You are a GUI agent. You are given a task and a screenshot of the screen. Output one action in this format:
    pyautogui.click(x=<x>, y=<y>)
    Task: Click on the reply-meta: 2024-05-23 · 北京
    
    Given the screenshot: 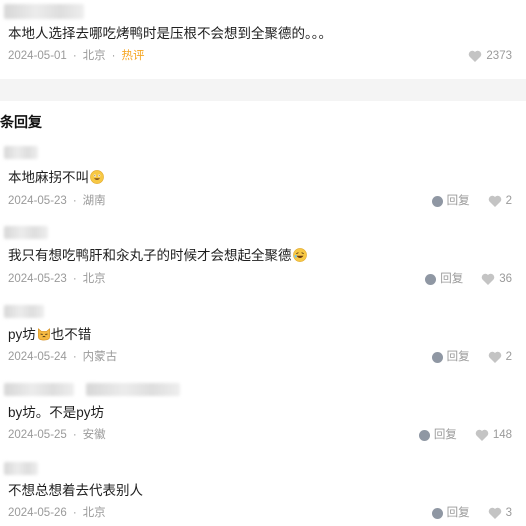 What is the action you would take?
    pyautogui.click(x=57, y=279)
    